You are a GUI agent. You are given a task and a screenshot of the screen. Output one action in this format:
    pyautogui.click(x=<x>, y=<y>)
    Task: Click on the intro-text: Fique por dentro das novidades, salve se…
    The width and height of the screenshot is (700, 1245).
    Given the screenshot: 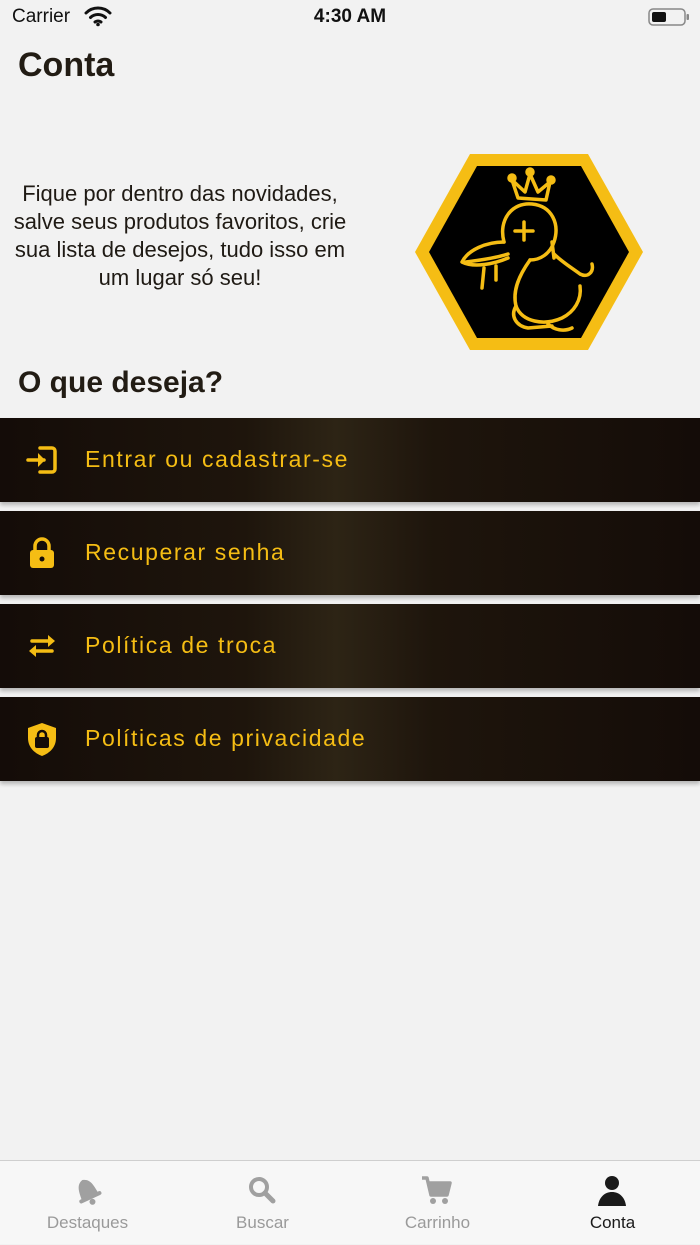 What is the action you would take?
    pyautogui.click(x=180, y=235)
    